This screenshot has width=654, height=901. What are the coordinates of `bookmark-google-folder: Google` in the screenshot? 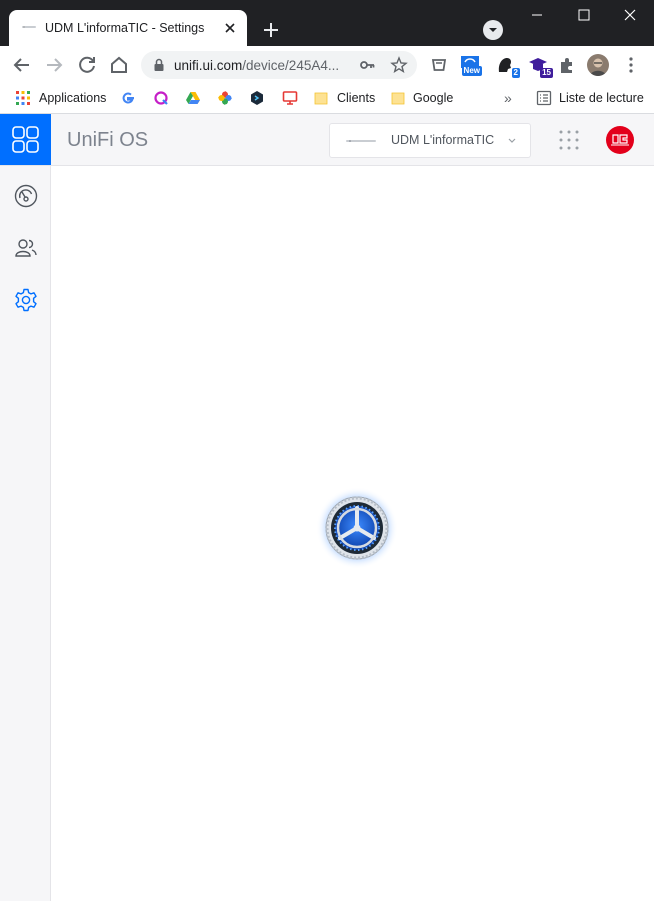 It's located at (421, 98).